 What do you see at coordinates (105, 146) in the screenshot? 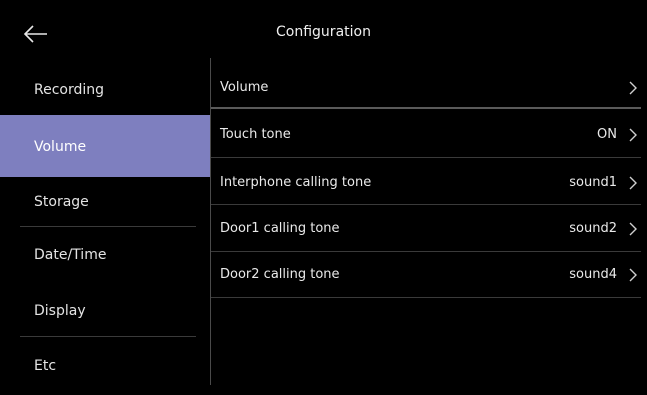
I see `sidebar-item-volume: Volume` at bounding box center [105, 146].